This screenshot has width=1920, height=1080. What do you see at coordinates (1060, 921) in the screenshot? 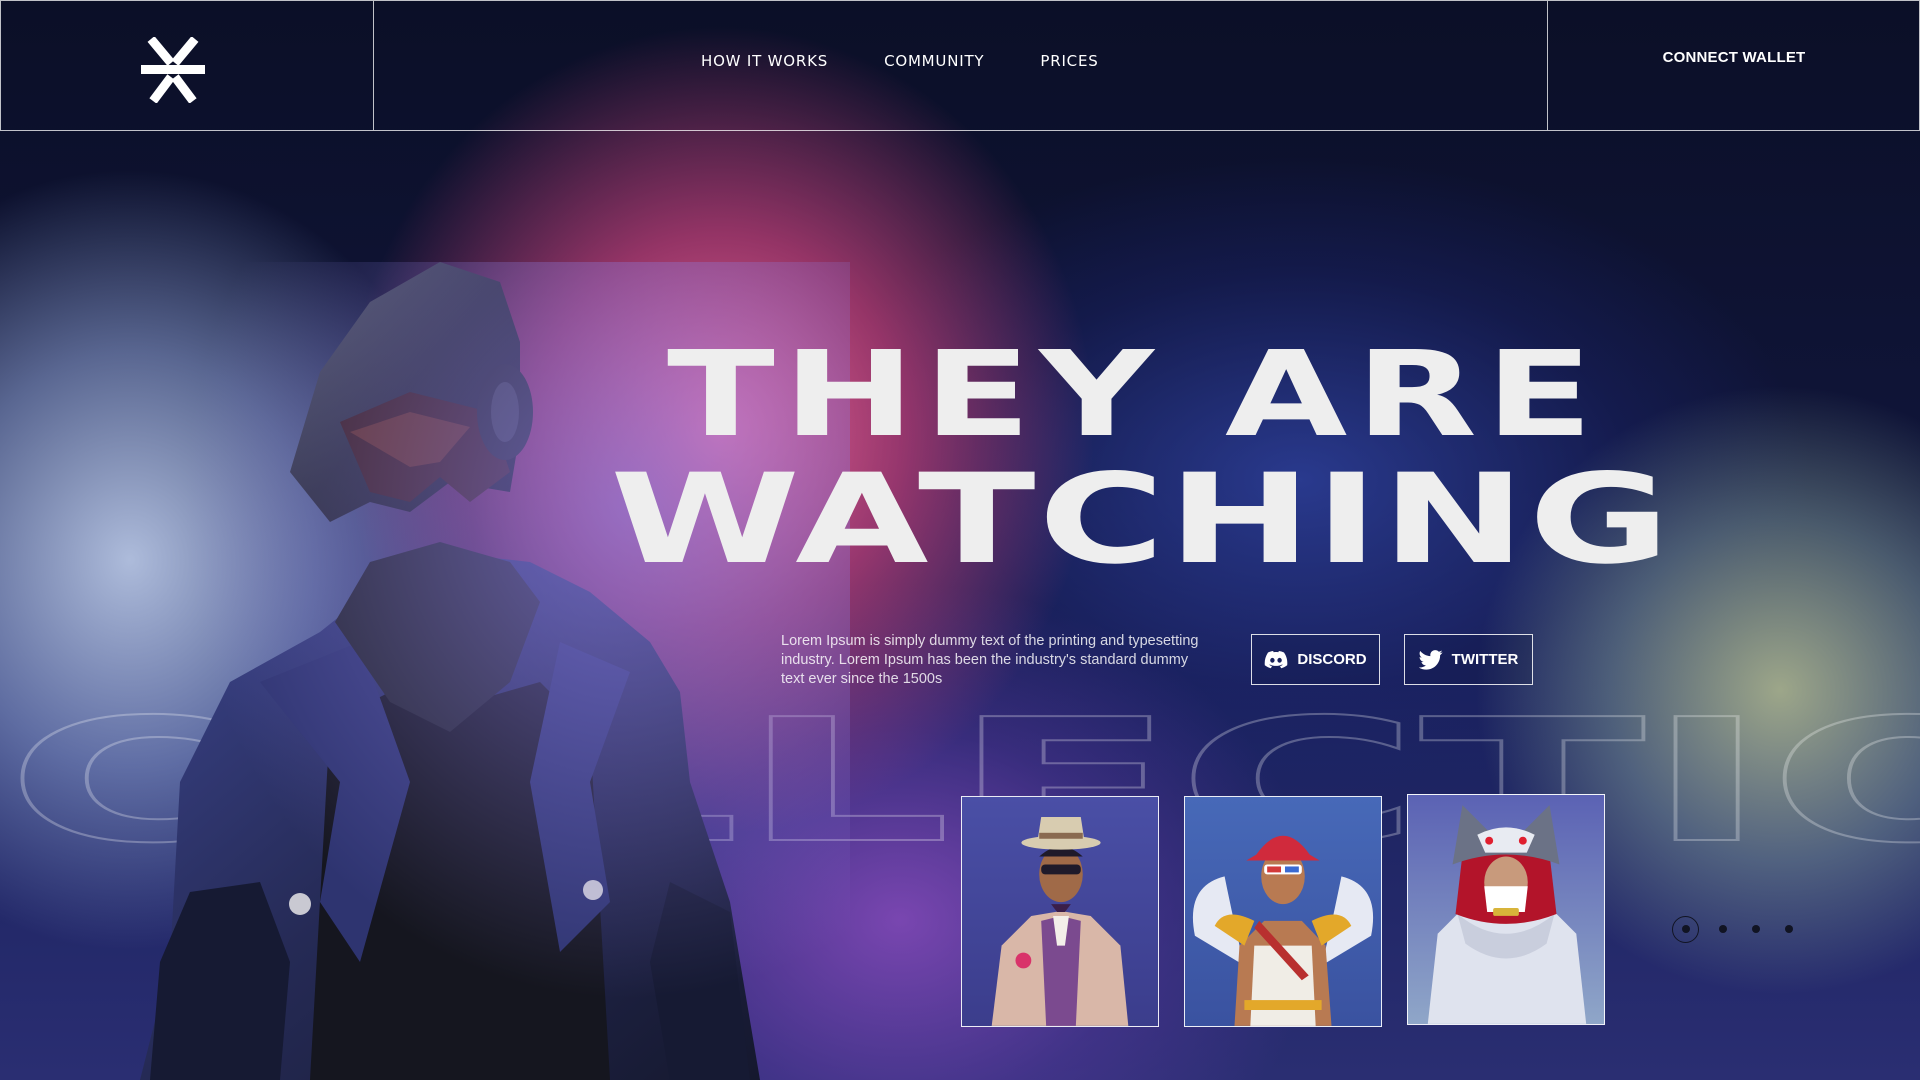
I see `character-gentleman-image` at bounding box center [1060, 921].